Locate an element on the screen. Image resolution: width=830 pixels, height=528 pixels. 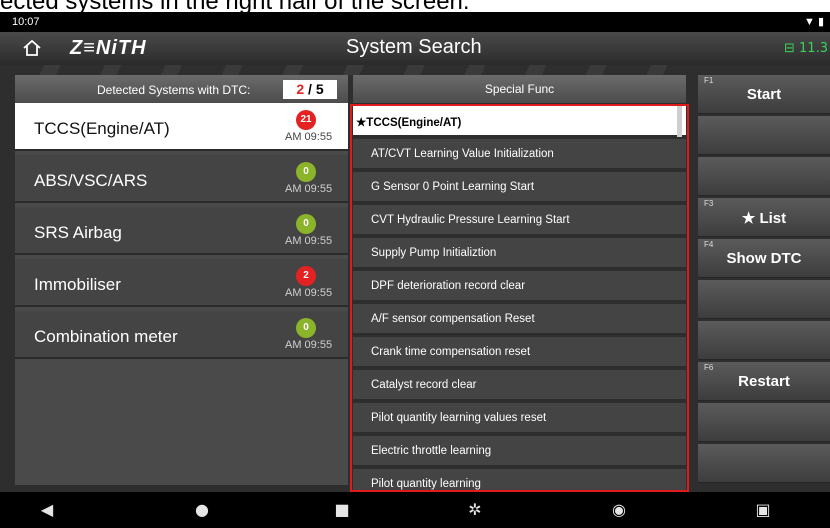
system-name: TCCS(Engine/AT) is located at coordinates (102, 128).